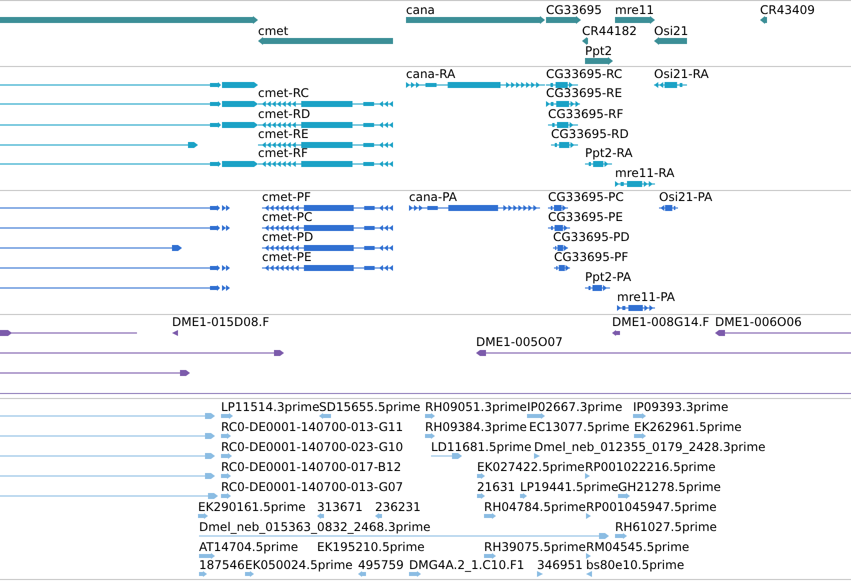 This screenshot has width=851, height=582. I want to click on feature-label: cana-RA, so click(431, 74).